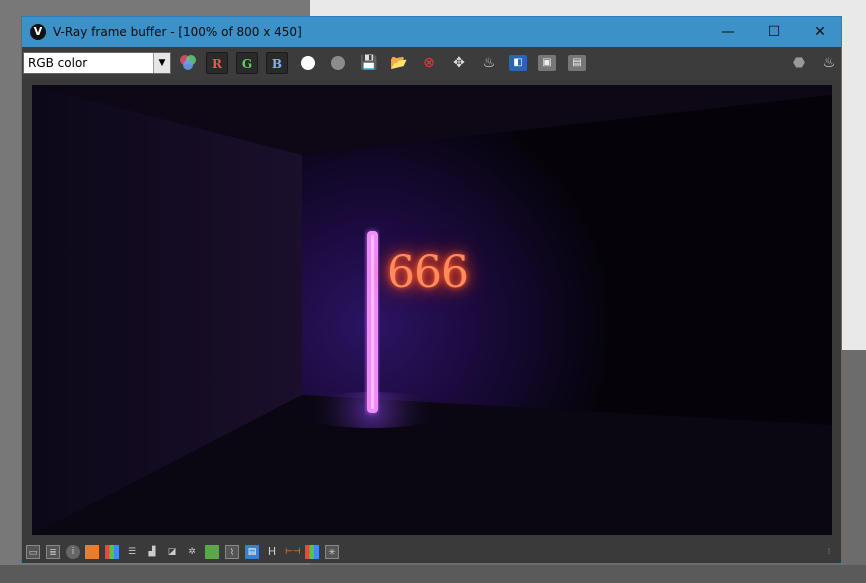  I want to click on save-image-icon: 💾, so click(369, 63).